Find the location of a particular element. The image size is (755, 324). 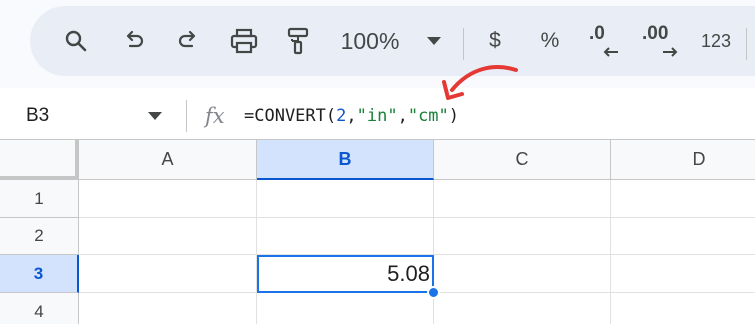

formula-suffix: ) is located at coordinates (454, 116).